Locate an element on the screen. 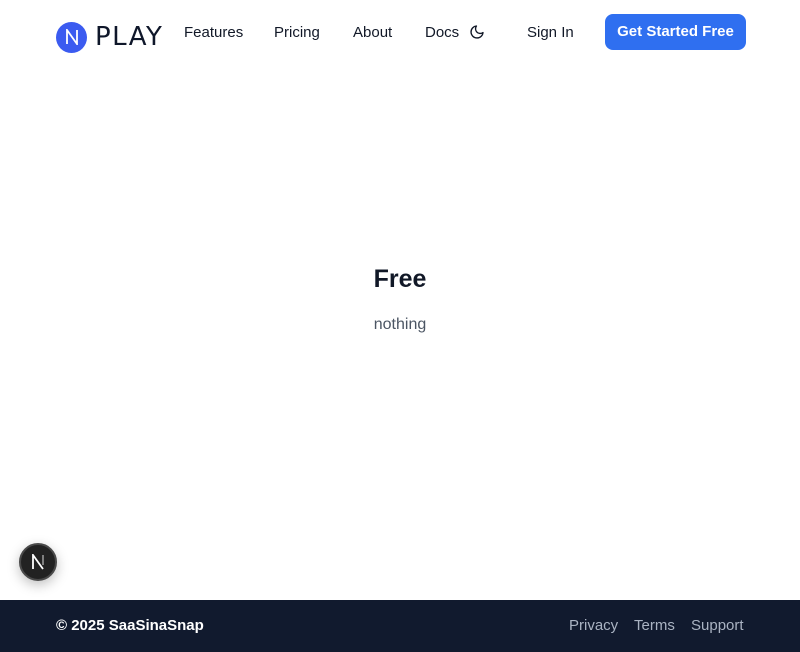 The image size is (800, 652). page-subtitle: nothing is located at coordinates (400, 324).